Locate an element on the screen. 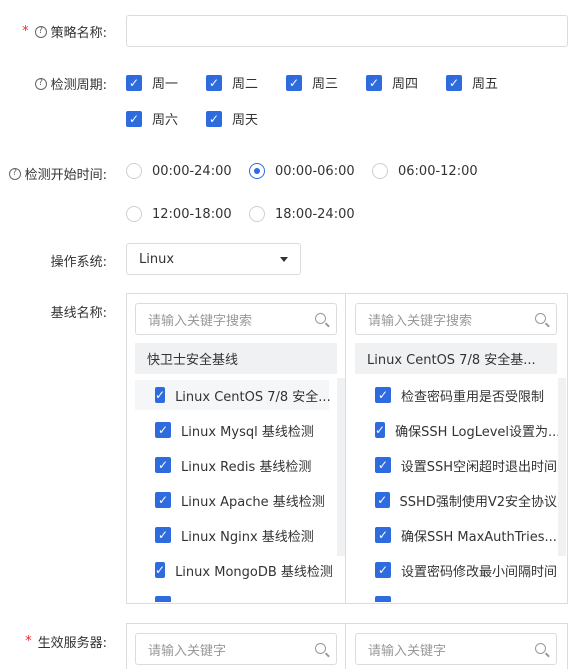 The width and height of the screenshot is (579, 669). servers-label: * 生效服务器: is located at coordinates (66, 642).